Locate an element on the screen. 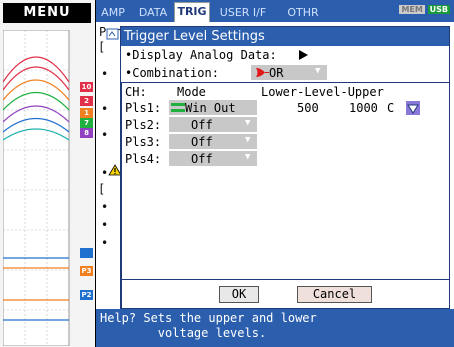 The height and width of the screenshot is (347, 454). mem-badge: MEM is located at coordinates (412, 9).